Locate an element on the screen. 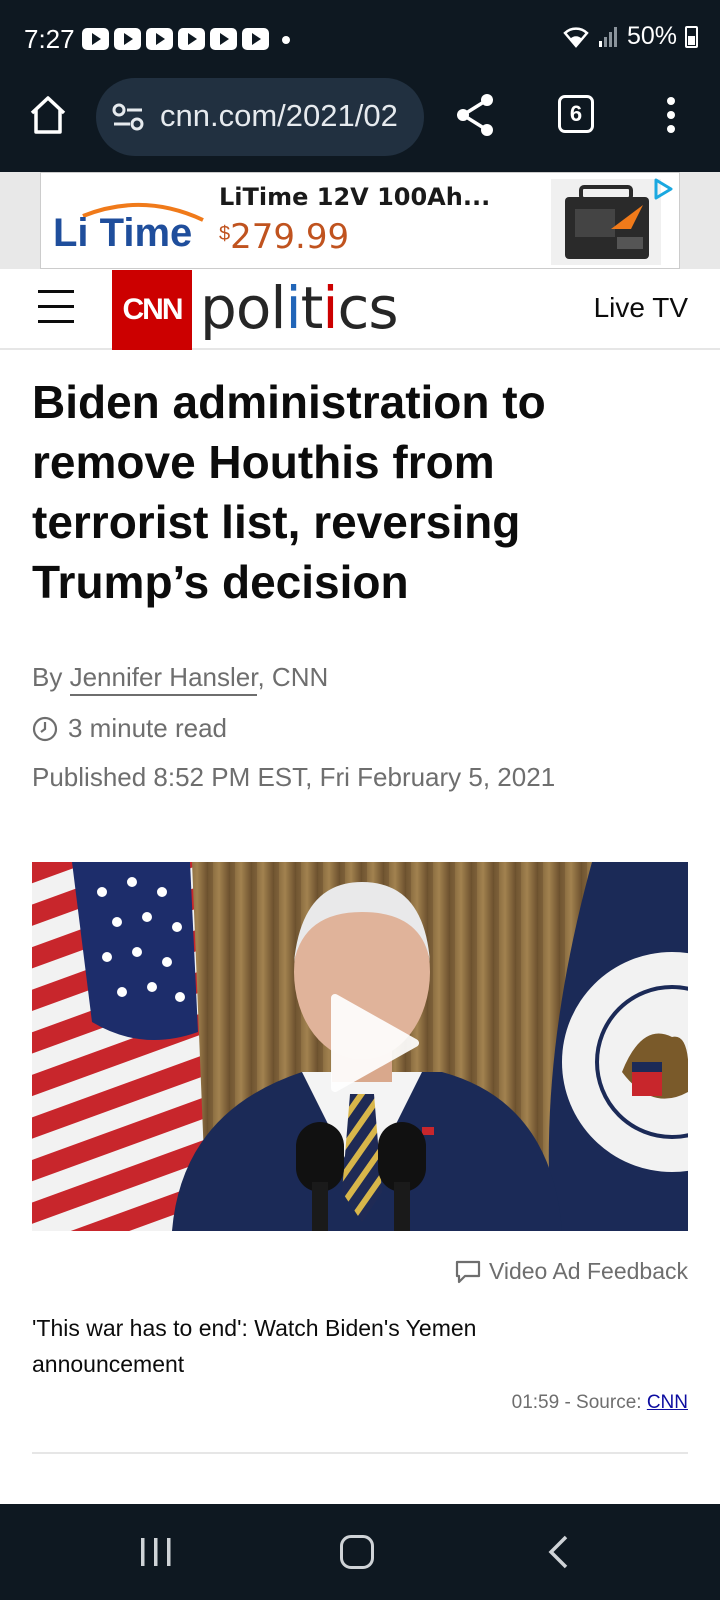  signal-icon is located at coordinates (607, 36).